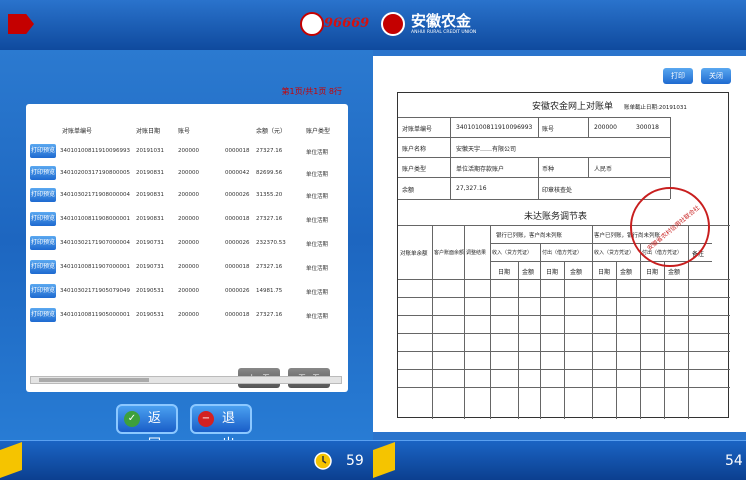 The height and width of the screenshot is (480, 746). Describe the element at coordinates (21, 24) in the screenshot. I see `brand-arrow-icon` at that location.